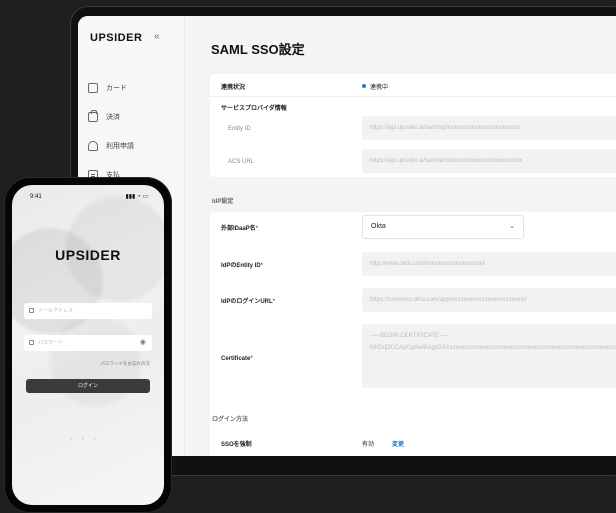 The image size is (616, 513). What do you see at coordinates (413, 444) in the screenshot?
I see `login-method-card: SSOを強制 有効 変更` at bounding box center [413, 444].